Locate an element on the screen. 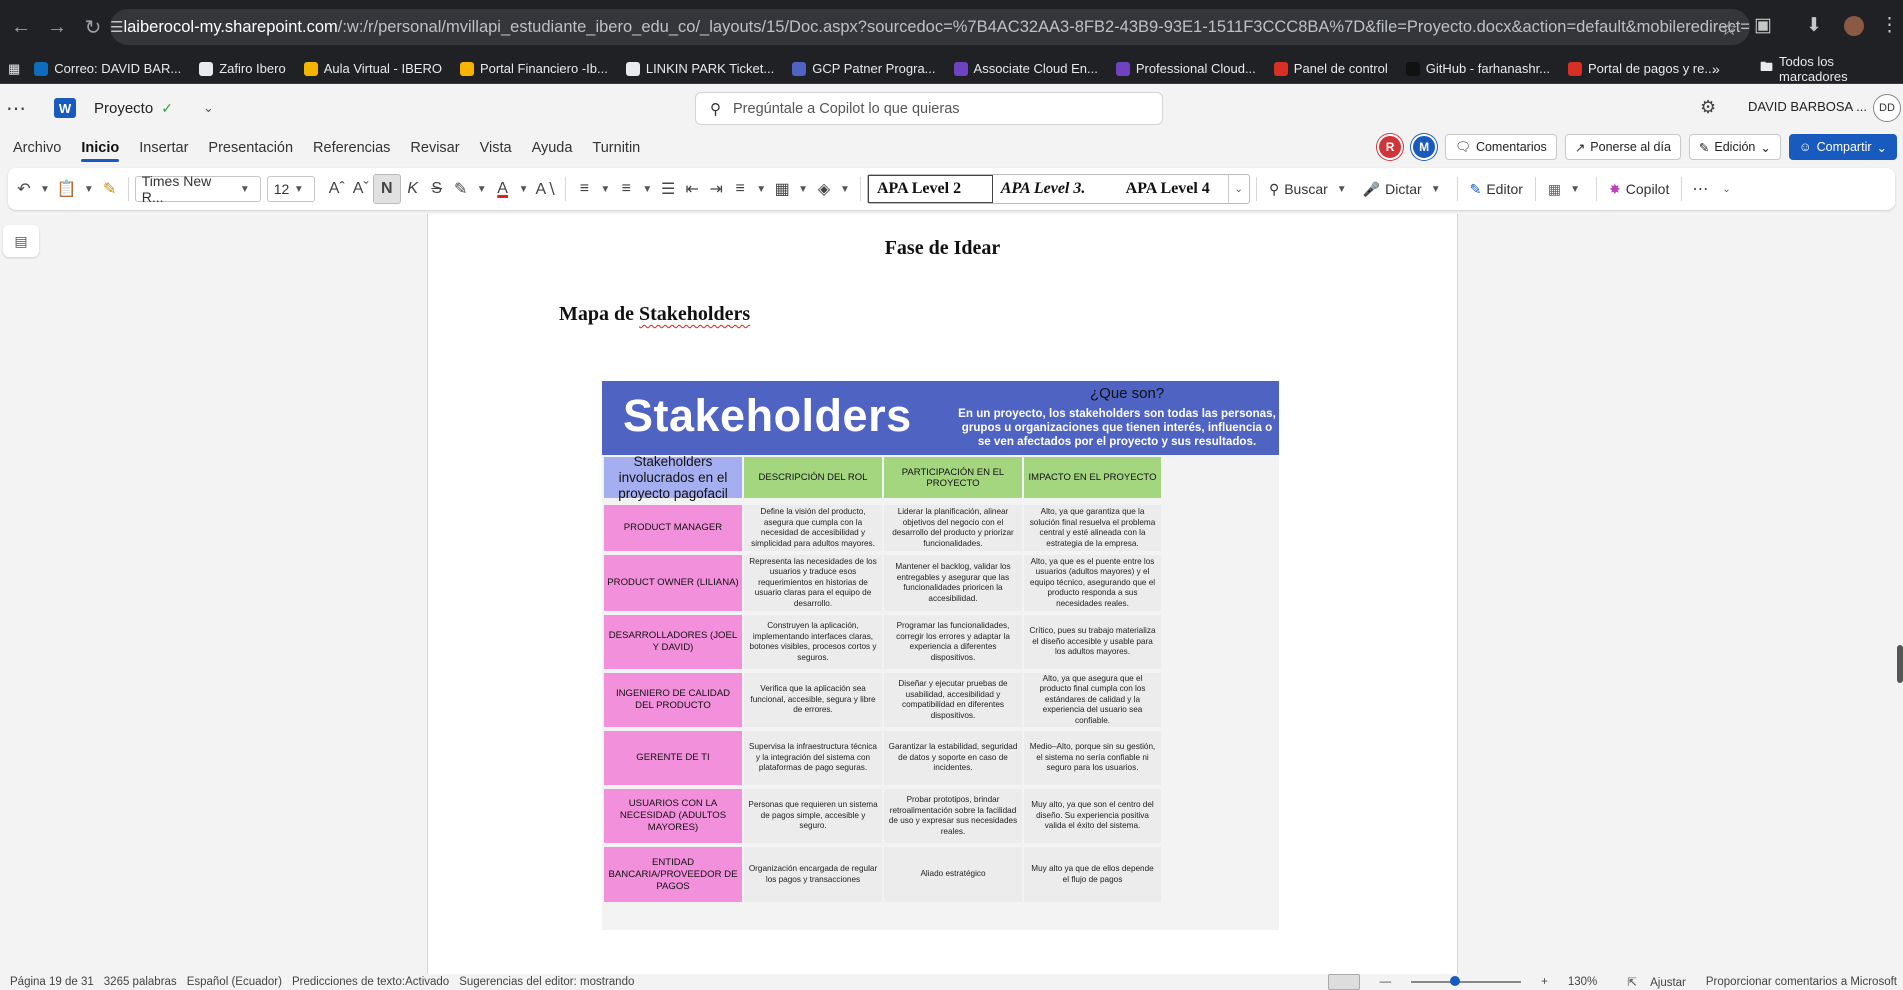  copilot-button: ✸ Copilot is located at coordinates (1639, 189).